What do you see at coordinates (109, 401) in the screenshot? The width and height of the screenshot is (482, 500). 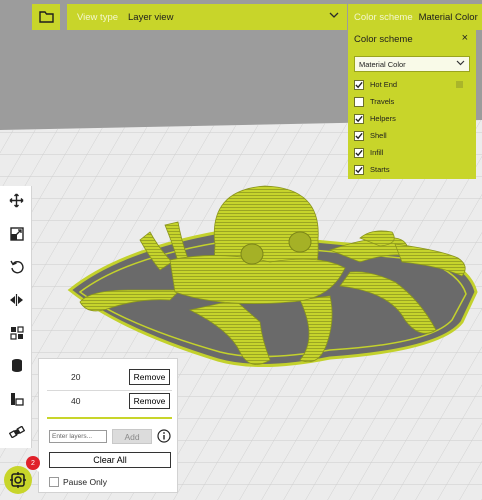 I see `layer-row: 40 Remove` at bounding box center [109, 401].